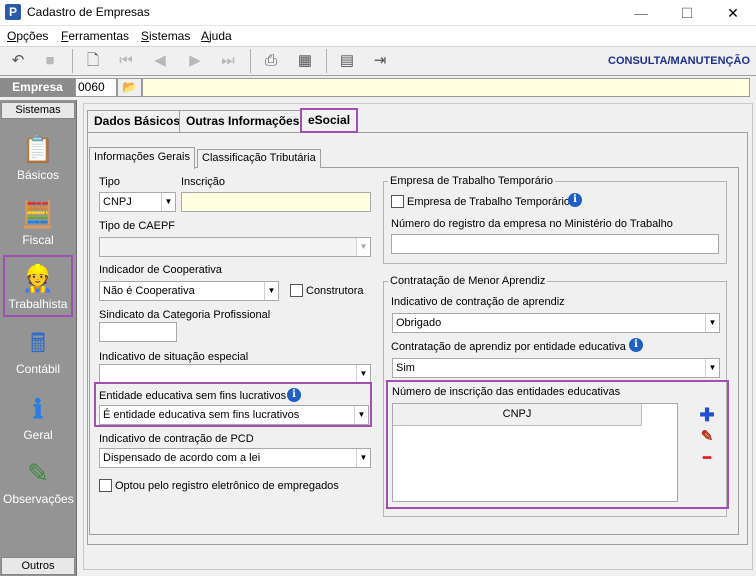  Describe the element at coordinates (95, 36) in the screenshot. I see `menu-ferramentas: Ferramentas` at that location.